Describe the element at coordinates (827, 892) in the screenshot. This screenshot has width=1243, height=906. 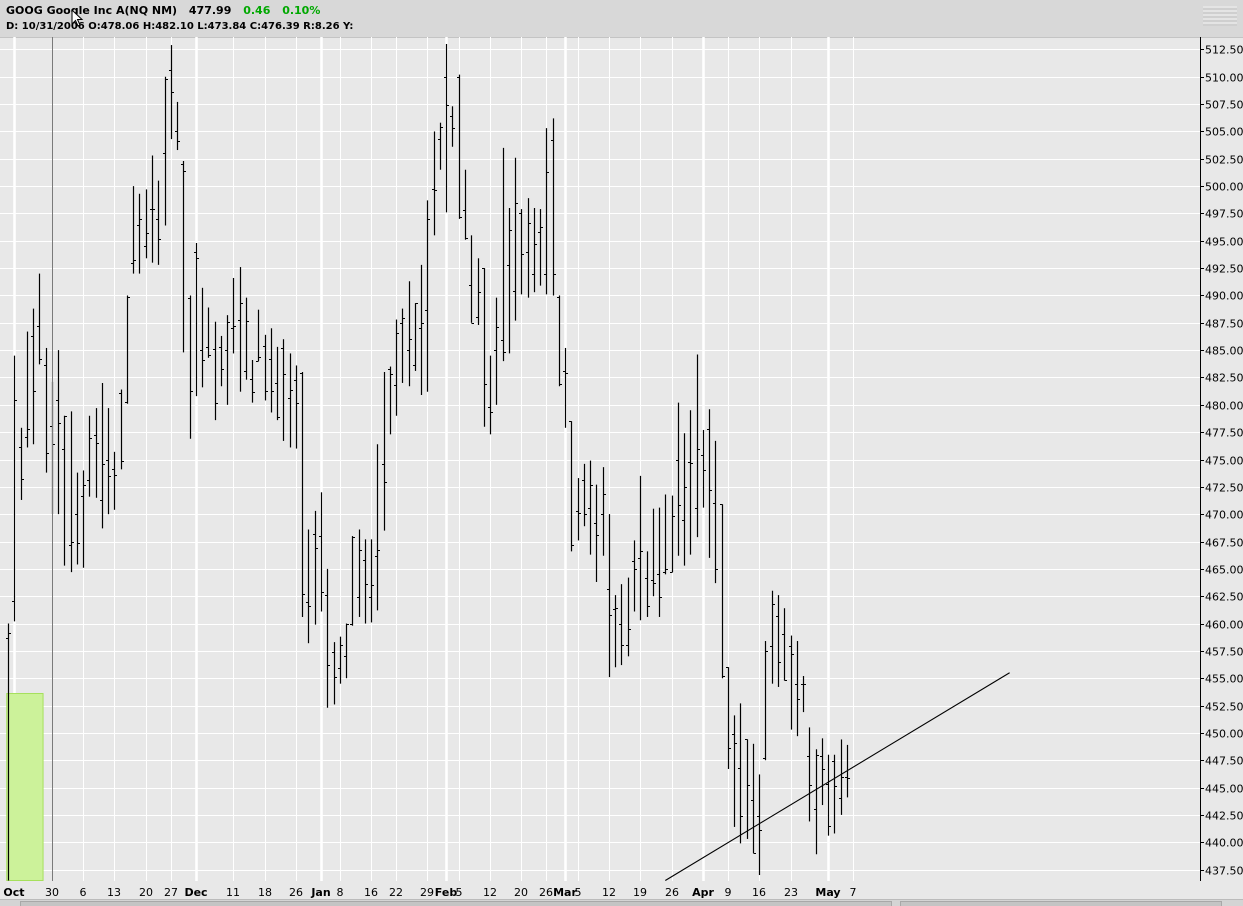
I see `x-tick-label: May` at that location.